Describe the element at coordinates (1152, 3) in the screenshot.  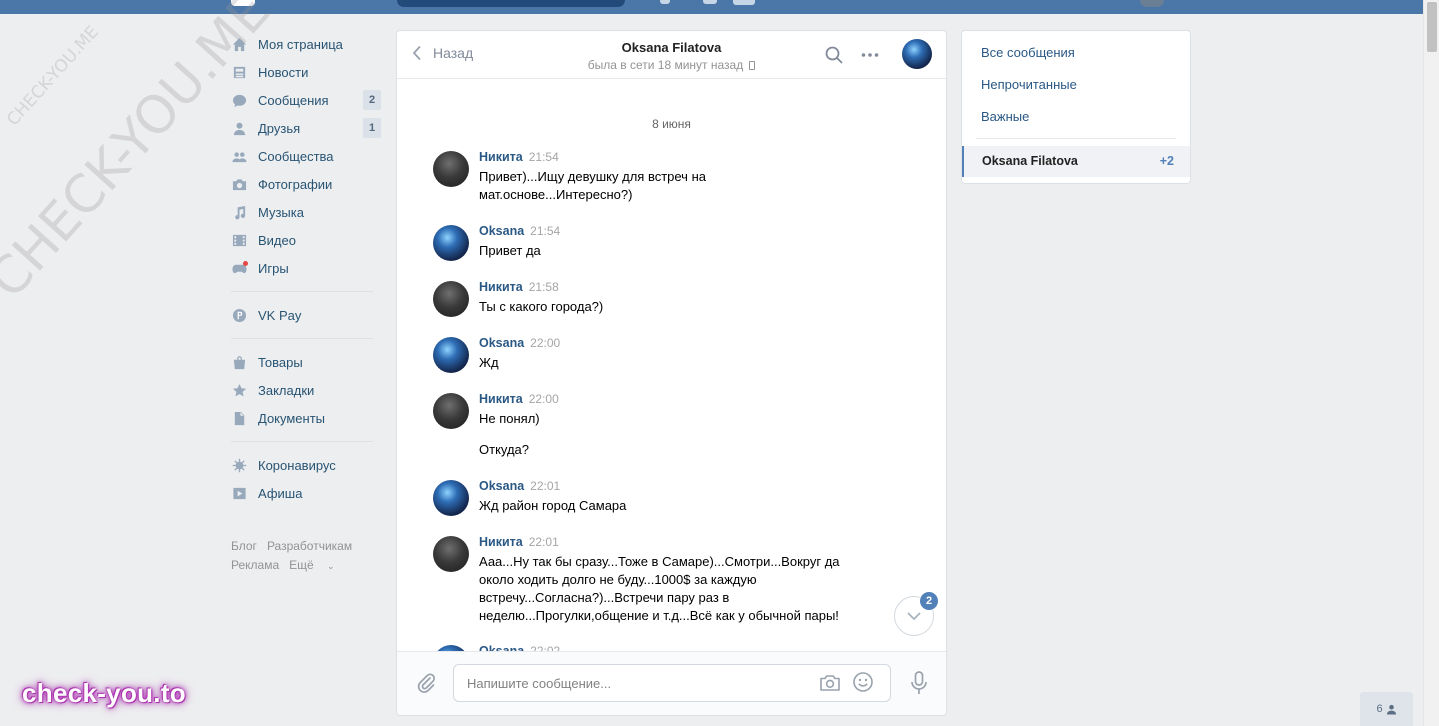
I see `user-avatar` at that location.